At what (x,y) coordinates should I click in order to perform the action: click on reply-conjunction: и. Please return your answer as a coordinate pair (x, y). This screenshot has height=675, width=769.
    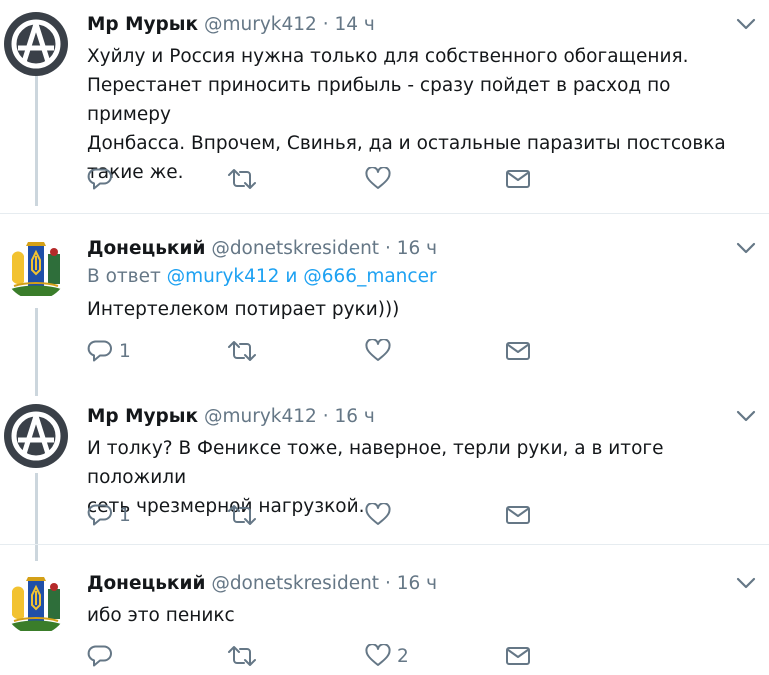
    Looking at the image, I should click on (291, 276).